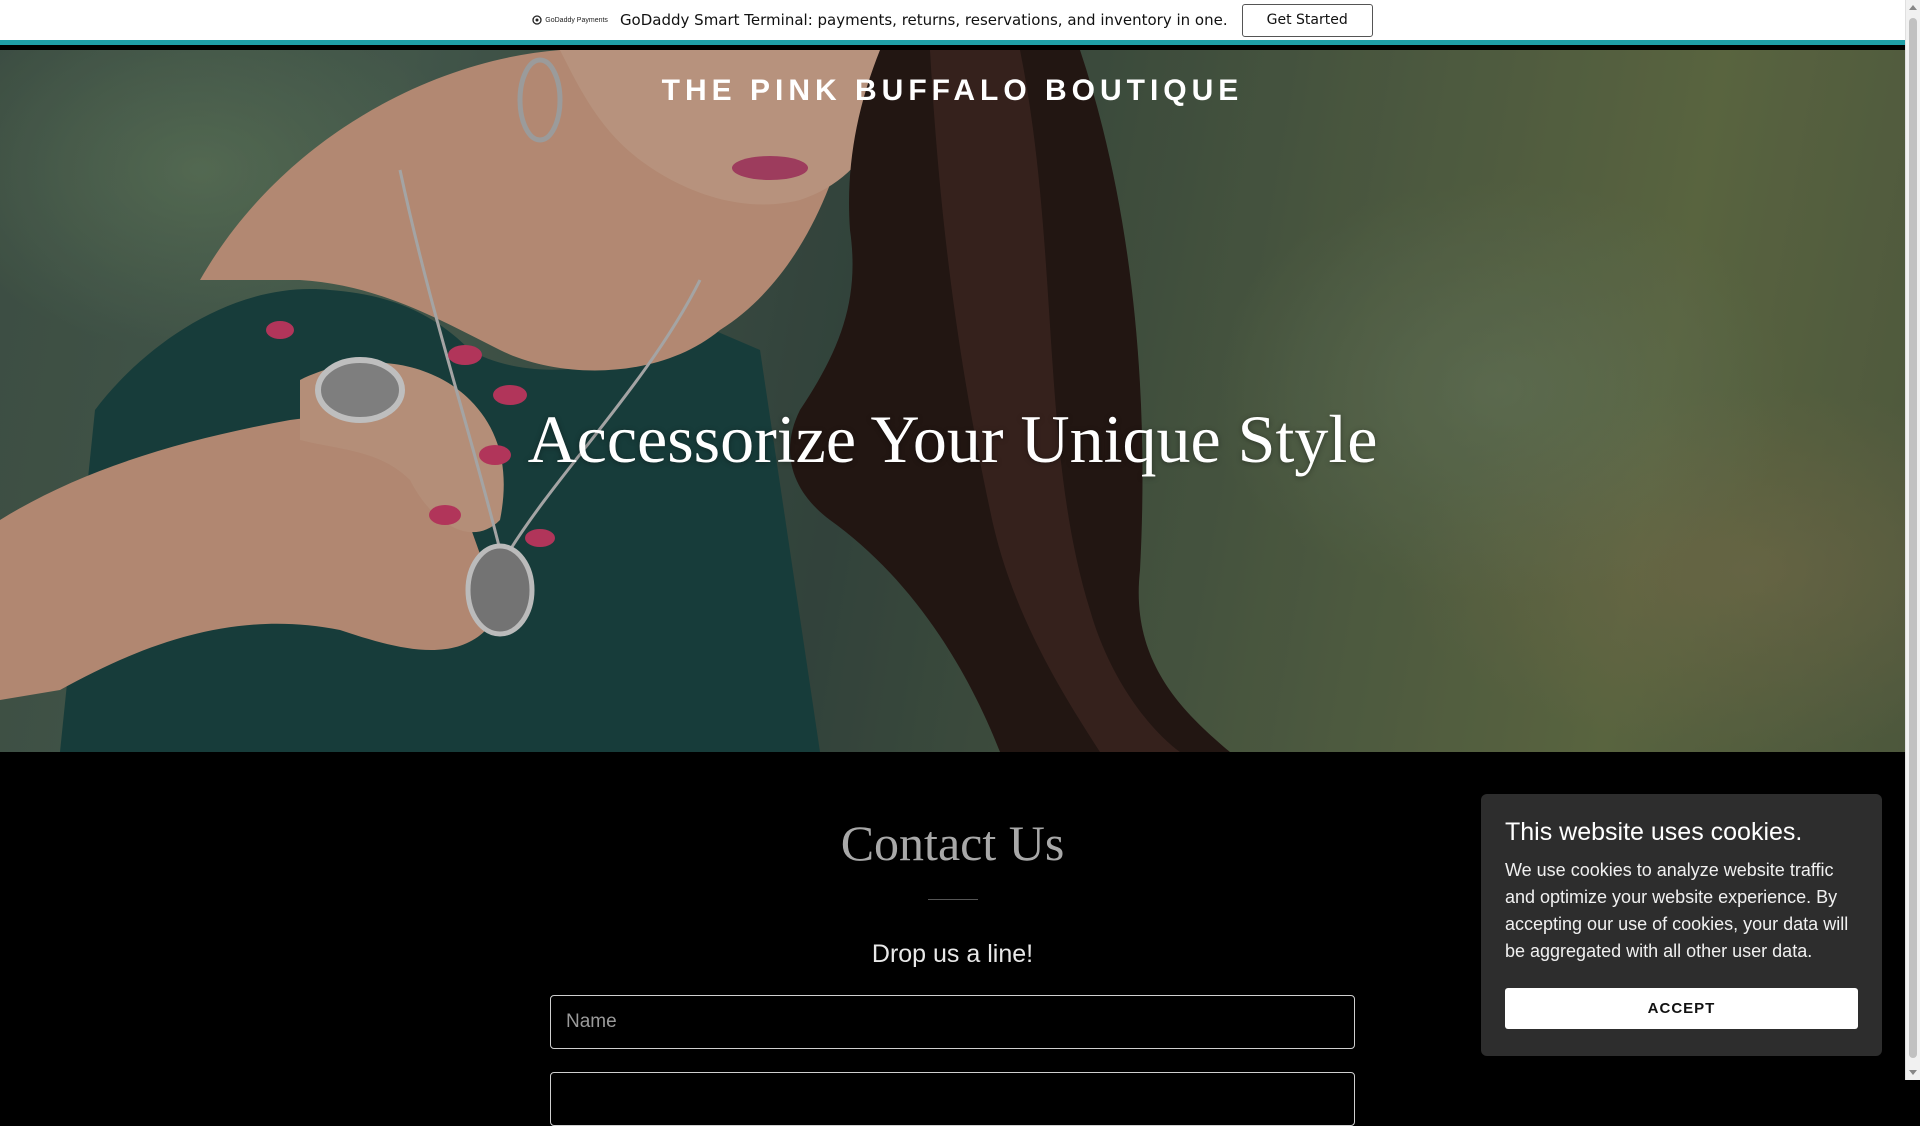 Image resolution: width=1920 pixels, height=1126 pixels. I want to click on site-title: THE PINK BUFFALO BOUTIQUE, so click(952, 91).